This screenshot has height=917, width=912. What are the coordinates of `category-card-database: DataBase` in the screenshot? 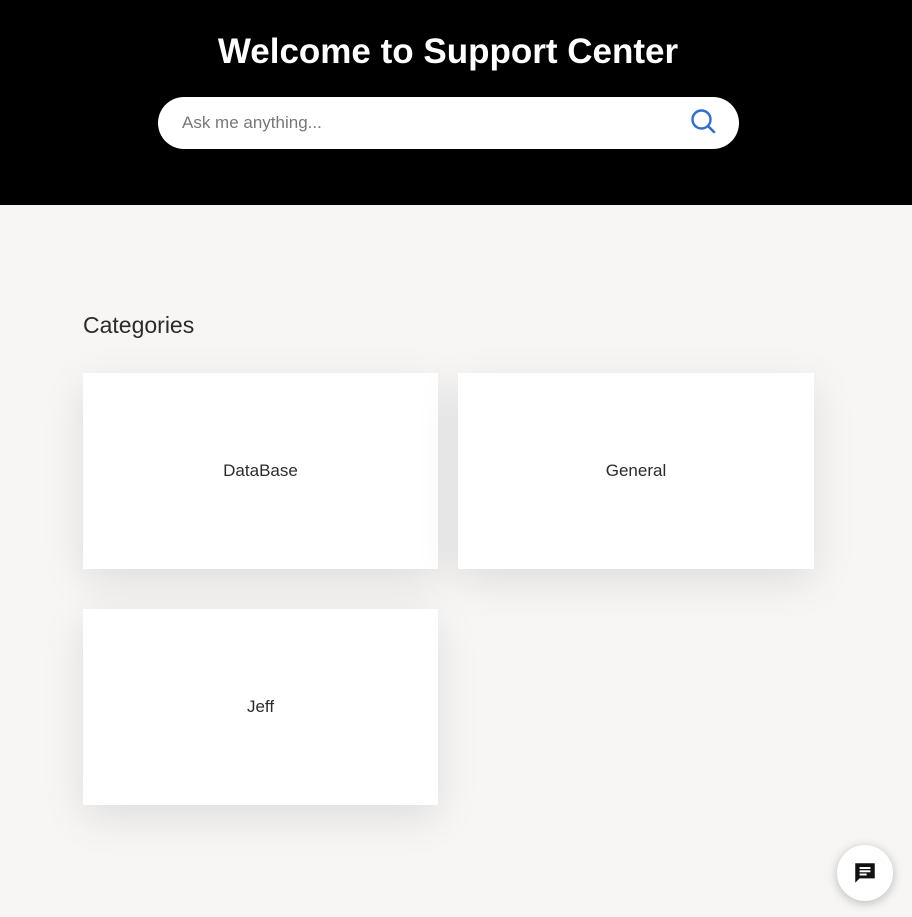 It's located at (260, 471).